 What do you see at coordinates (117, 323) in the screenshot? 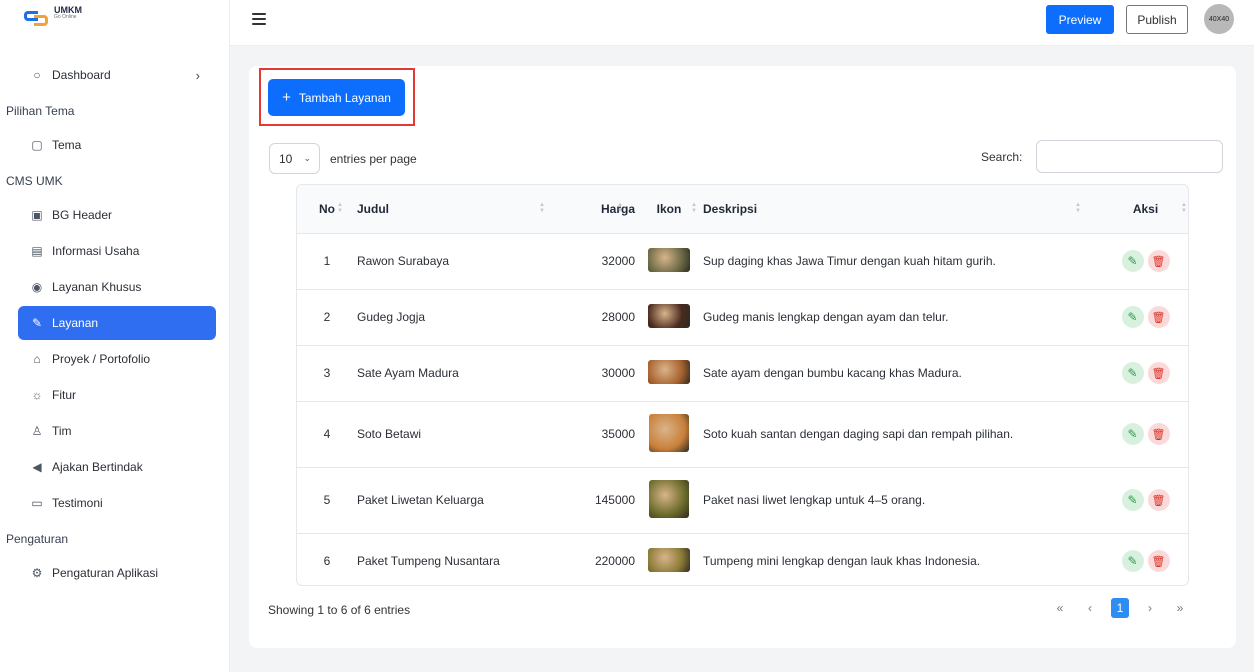
I see `sidebar-item-layanan: ✎ Layanan` at bounding box center [117, 323].